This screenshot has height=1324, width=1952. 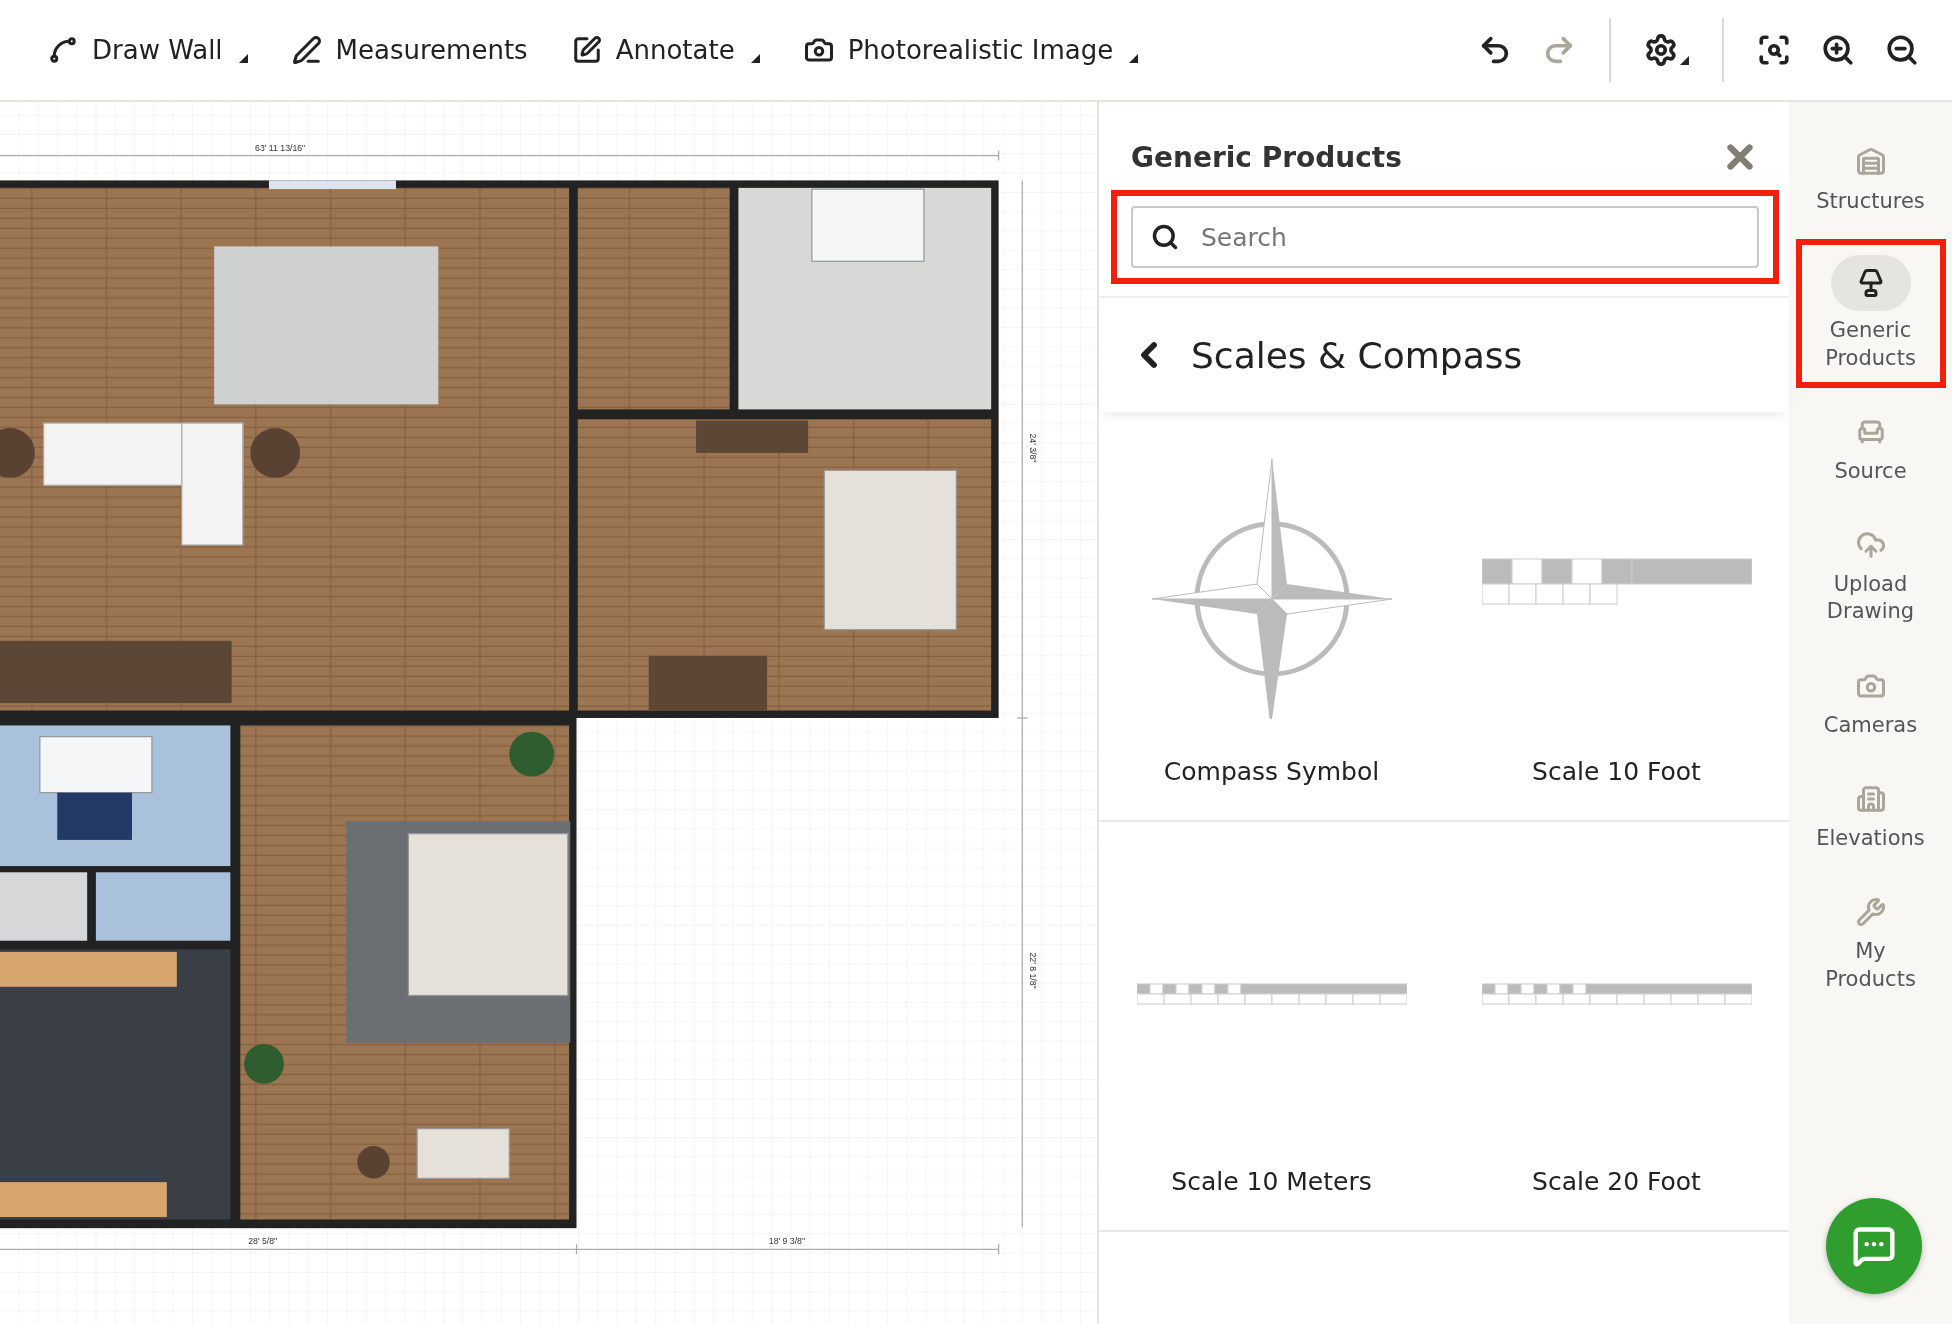 I want to click on tool-button: Photorealistic Image, so click(x=971, y=50).